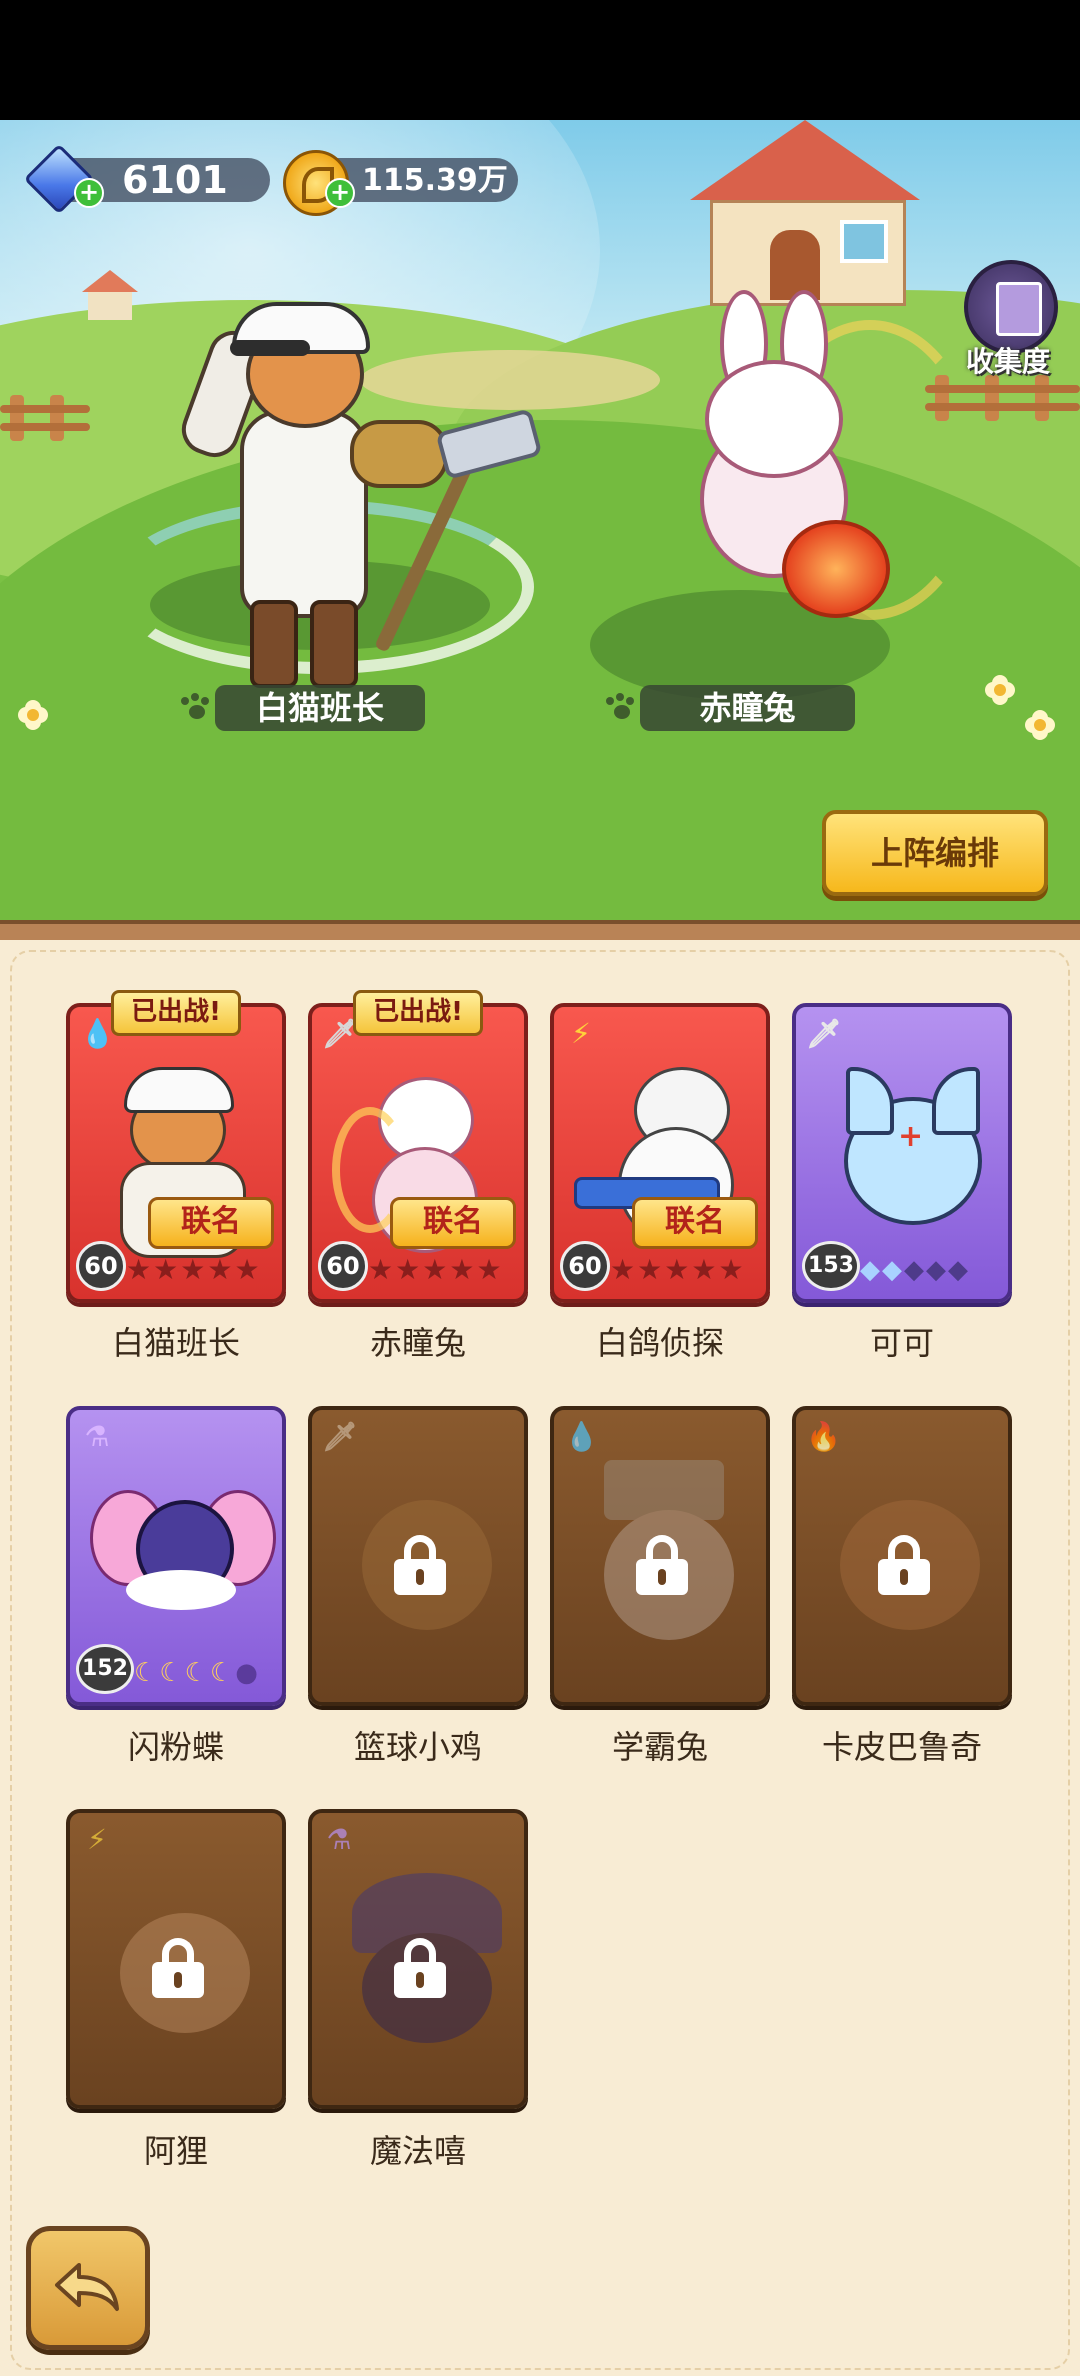  Describe the element at coordinates (417, 1343) in the screenshot. I see `character-name: 赤瞳兔` at that location.